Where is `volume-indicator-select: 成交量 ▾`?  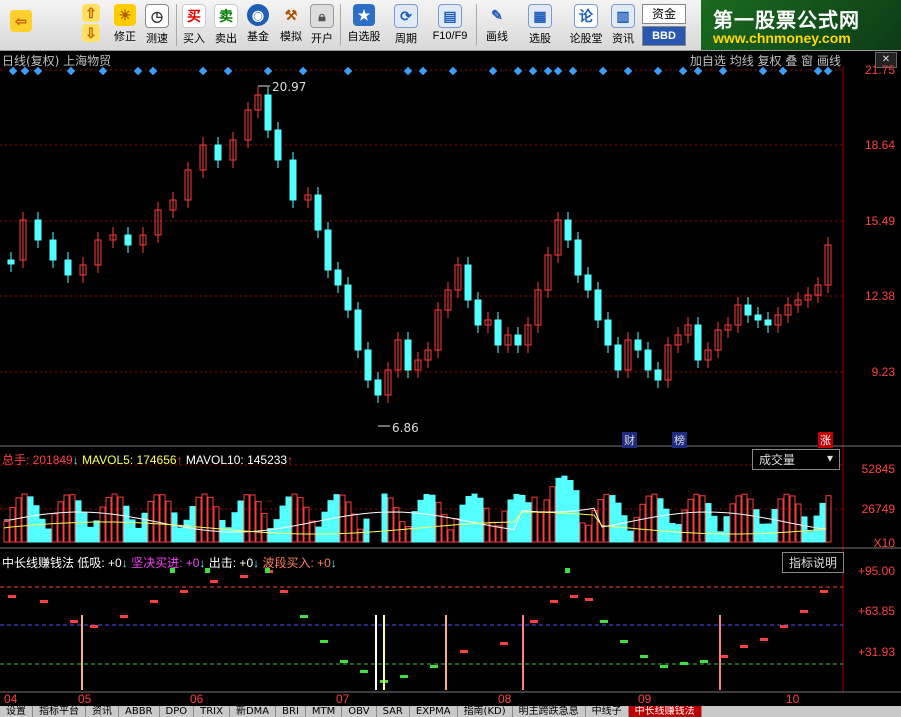 volume-indicator-select: 成交量 ▾ is located at coordinates (796, 459).